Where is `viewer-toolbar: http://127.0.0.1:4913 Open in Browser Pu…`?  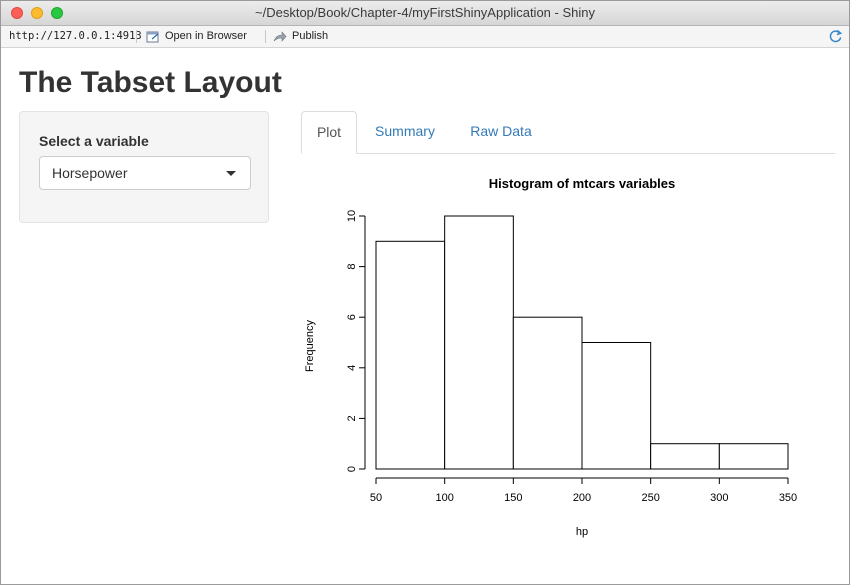
viewer-toolbar: http://127.0.0.1:4913 Open in Browser Pu… is located at coordinates (425, 37).